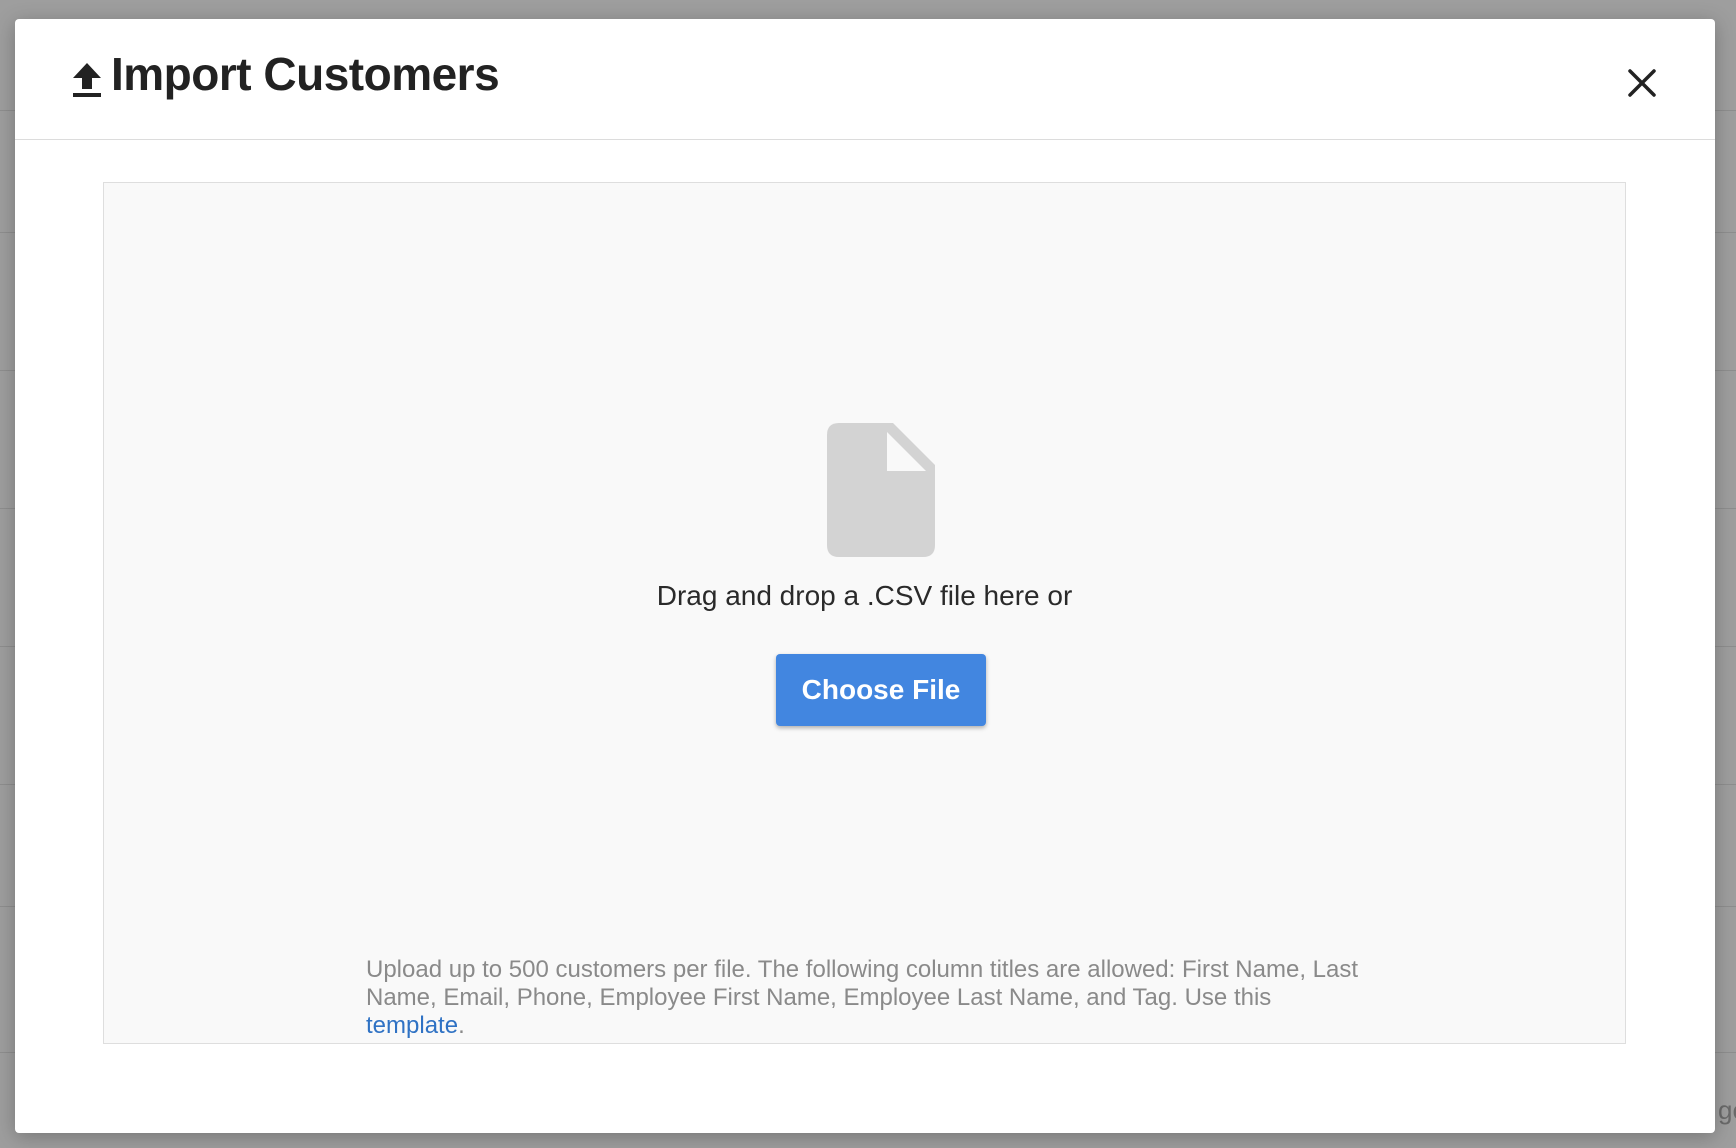  I want to click on template-link: template, so click(412, 1025).